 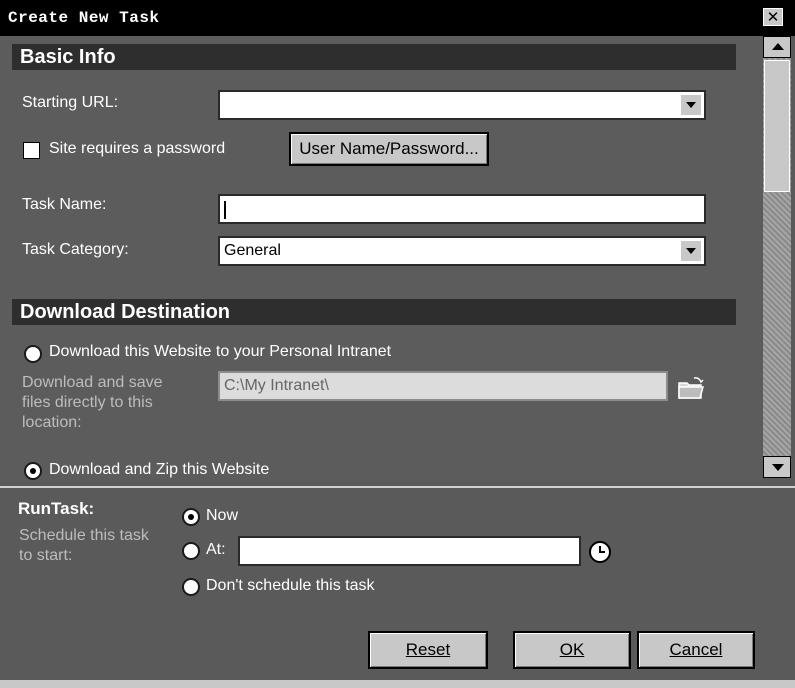 What do you see at coordinates (777, 257) in the screenshot?
I see `vertical-scrollbar` at bounding box center [777, 257].